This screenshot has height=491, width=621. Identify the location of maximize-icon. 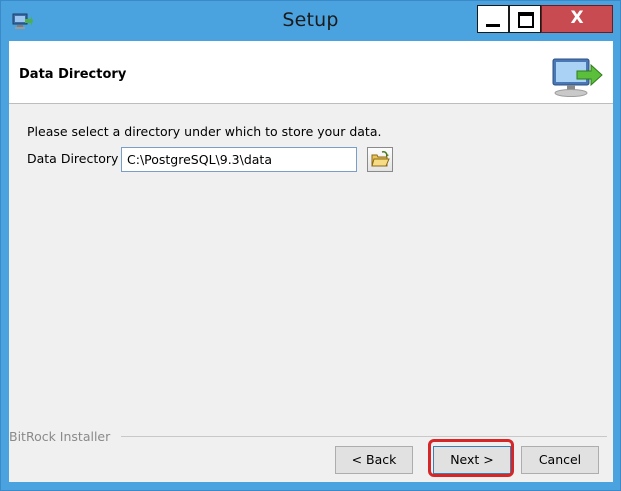
(526, 20).